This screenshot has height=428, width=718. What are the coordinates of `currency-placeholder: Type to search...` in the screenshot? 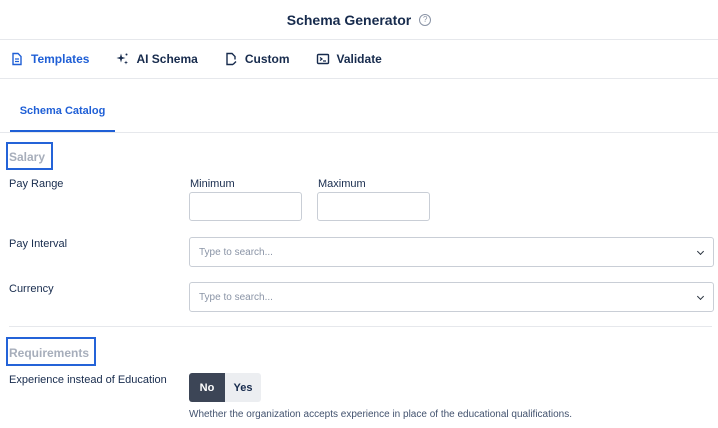 It's located at (236, 297).